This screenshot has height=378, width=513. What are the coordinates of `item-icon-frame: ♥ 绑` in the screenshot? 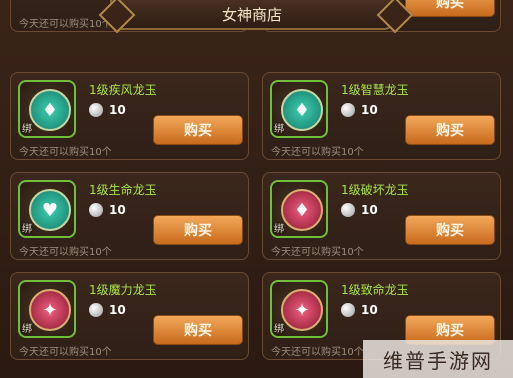 It's located at (47, 209).